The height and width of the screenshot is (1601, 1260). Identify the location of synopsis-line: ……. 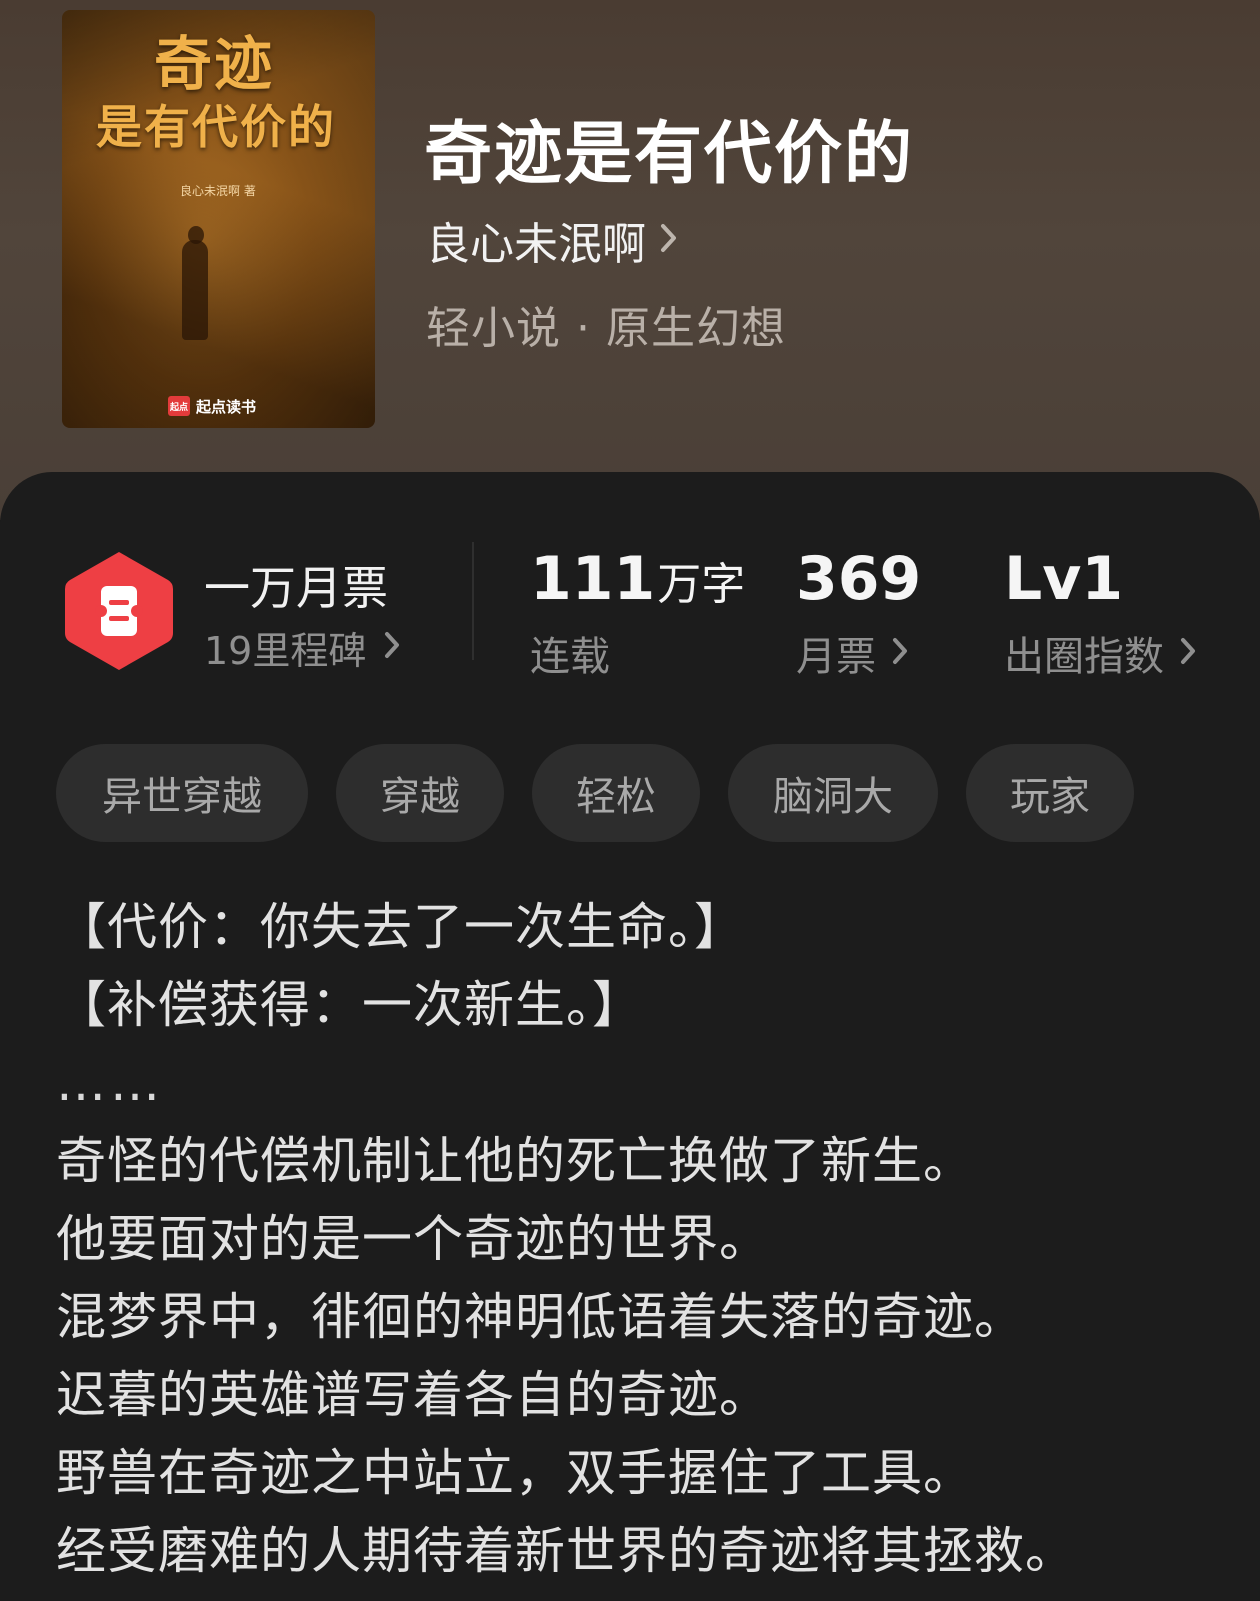
(110, 1083).